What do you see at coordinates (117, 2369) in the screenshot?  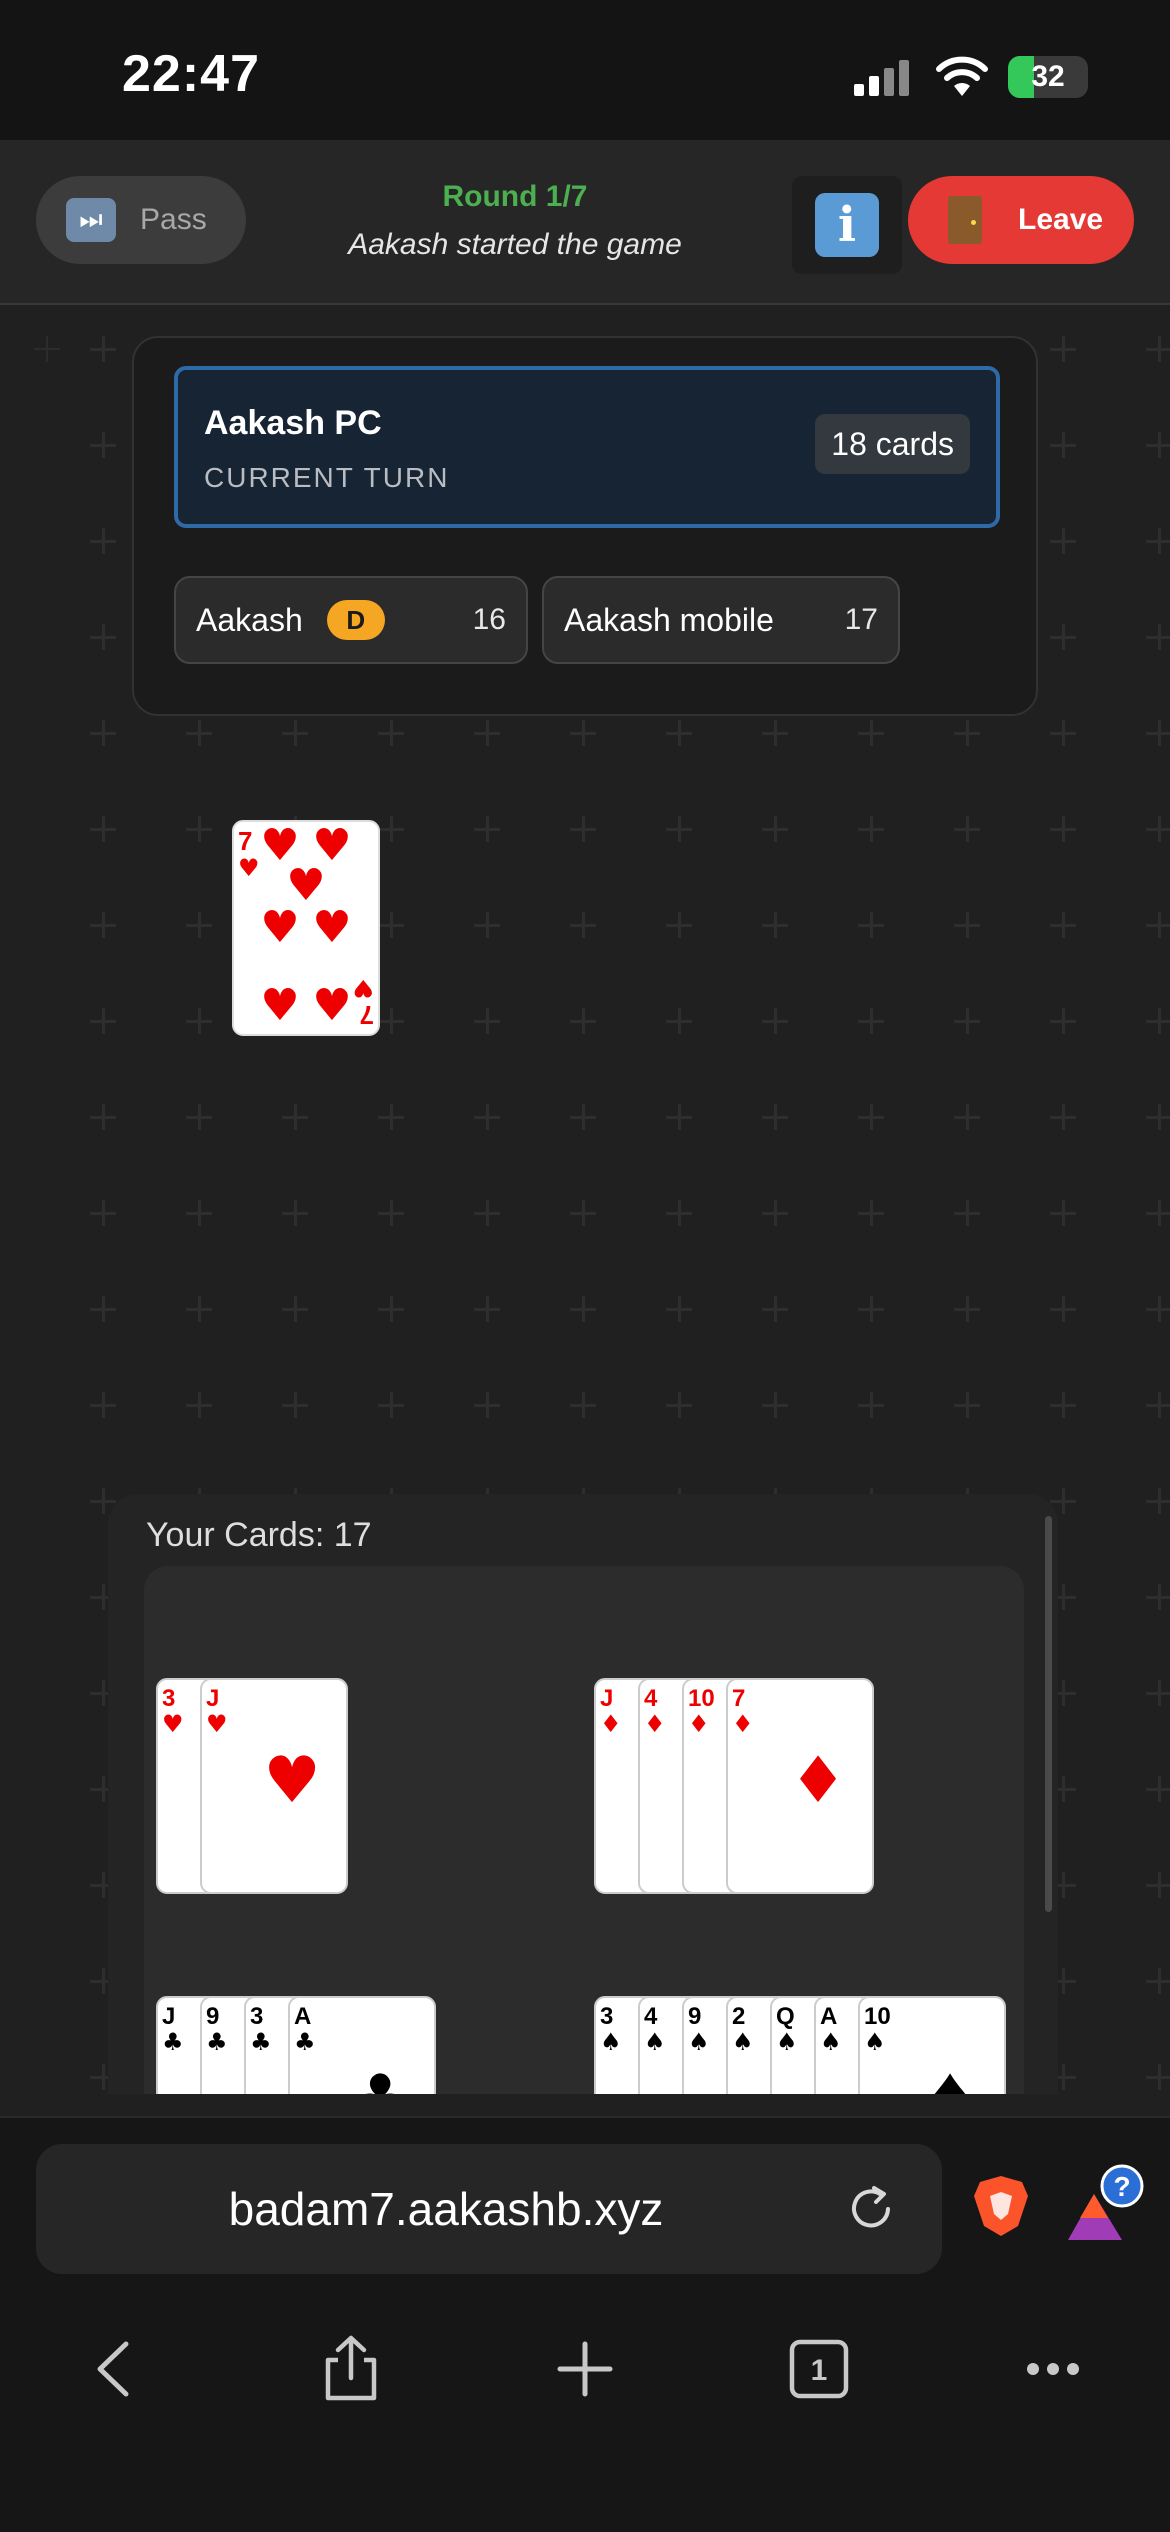 I see `back-icon` at bounding box center [117, 2369].